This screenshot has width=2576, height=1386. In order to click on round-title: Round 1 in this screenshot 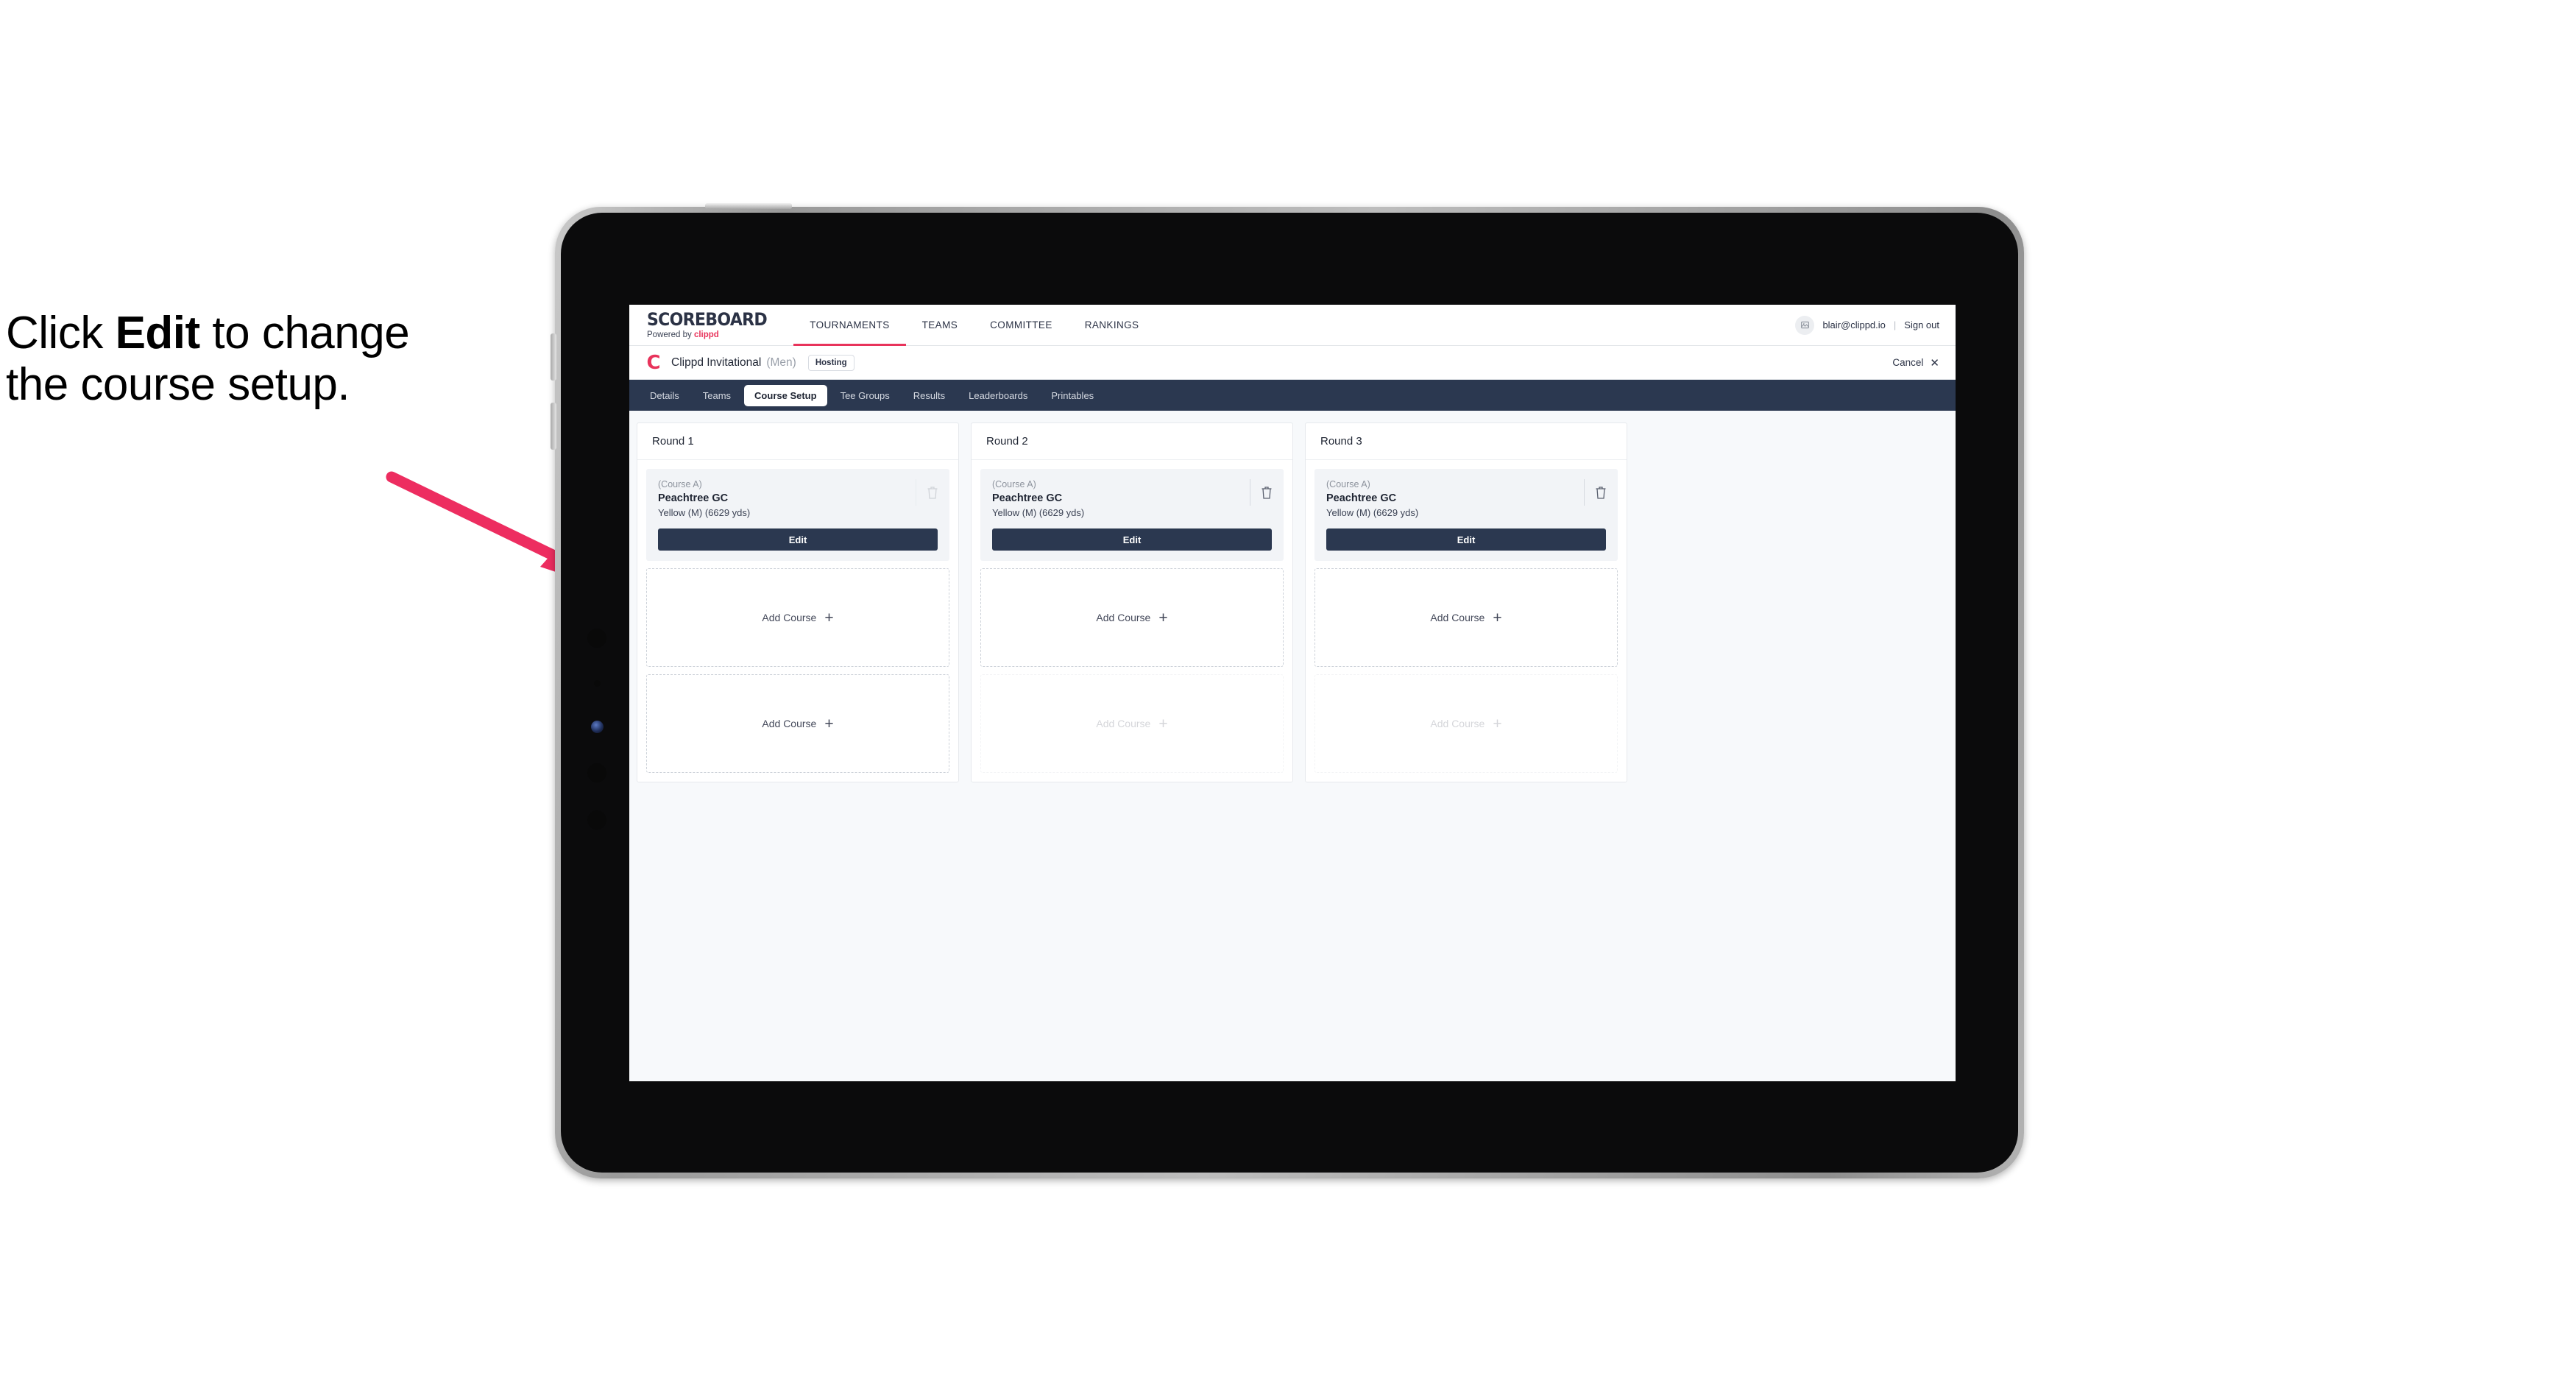, I will do `click(797, 442)`.